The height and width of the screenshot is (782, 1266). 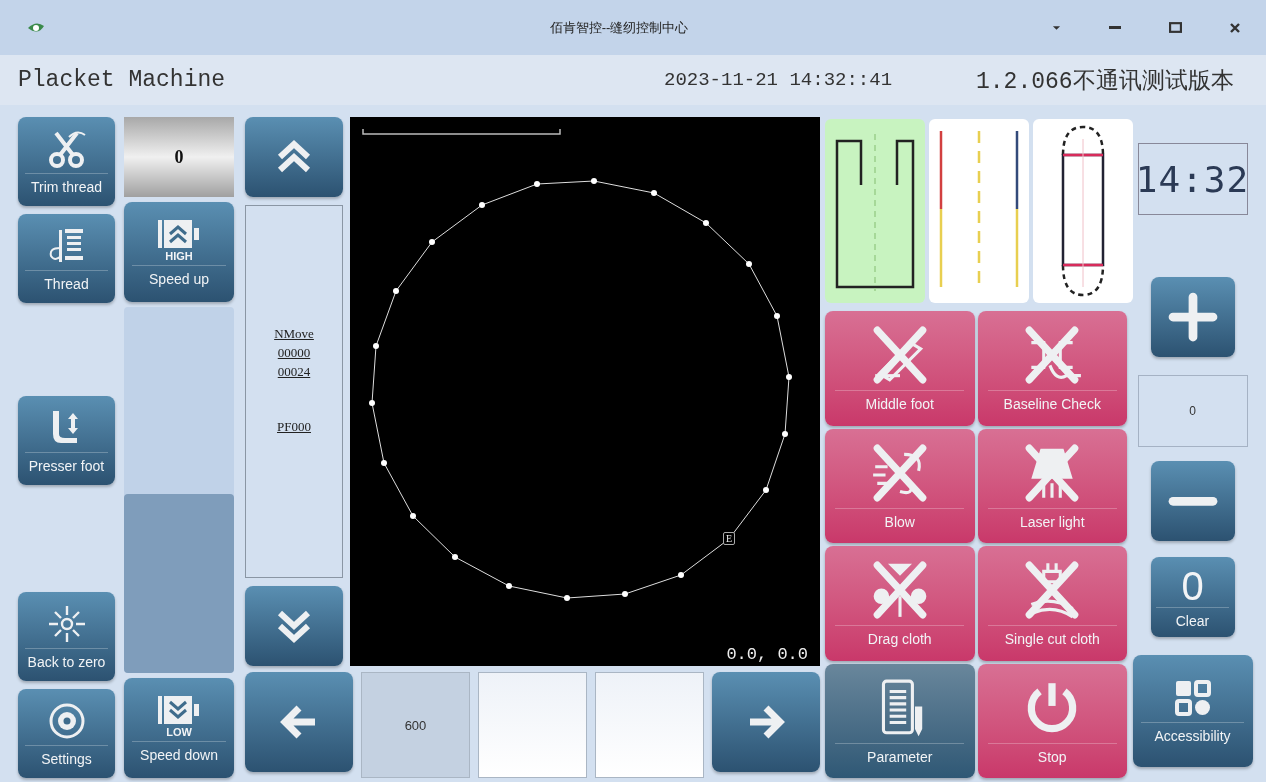 I want to click on value-field: 0, so click(x=1192, y=411).